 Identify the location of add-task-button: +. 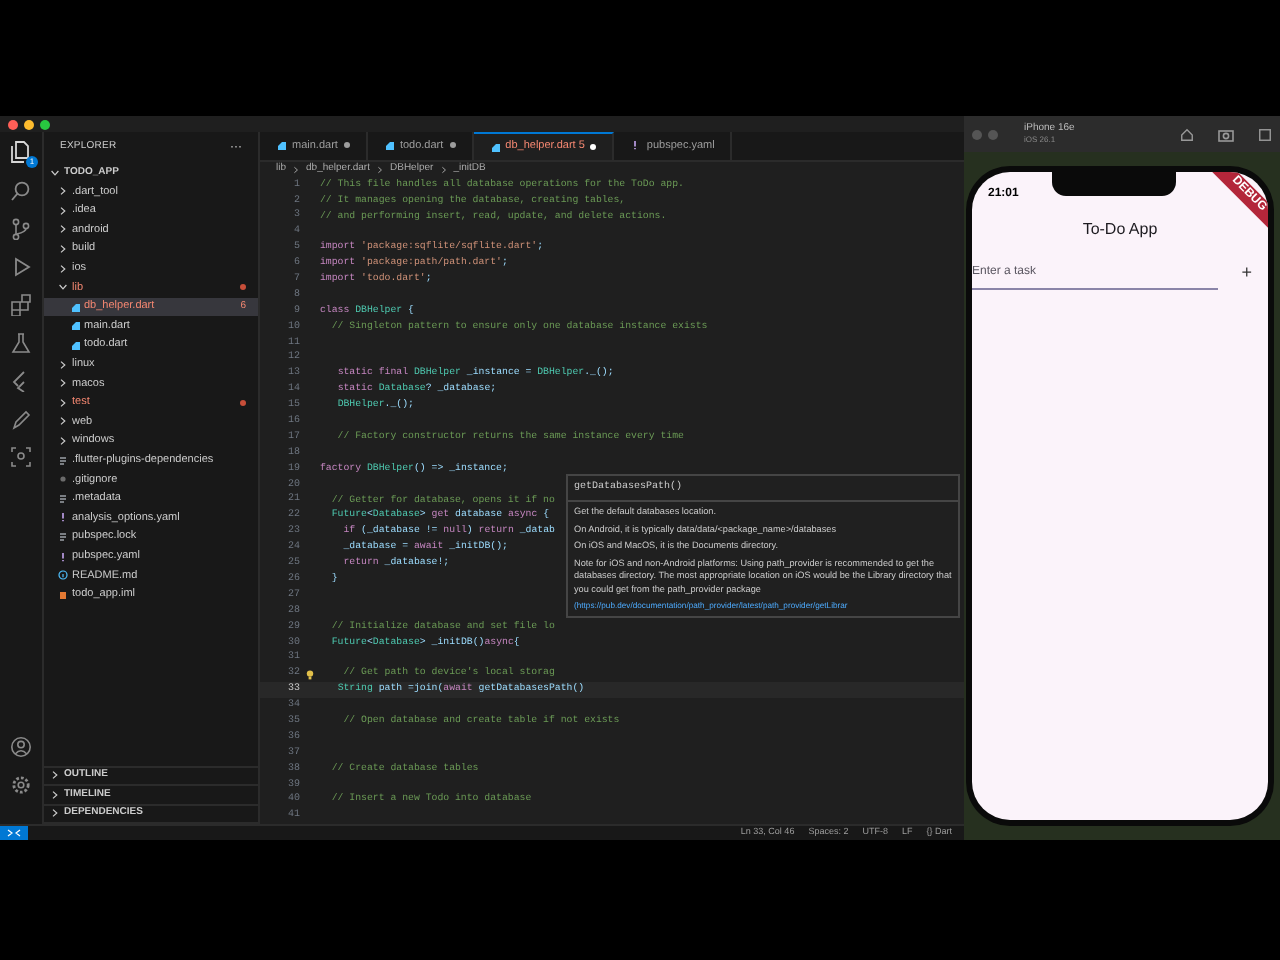
(1246, 272).